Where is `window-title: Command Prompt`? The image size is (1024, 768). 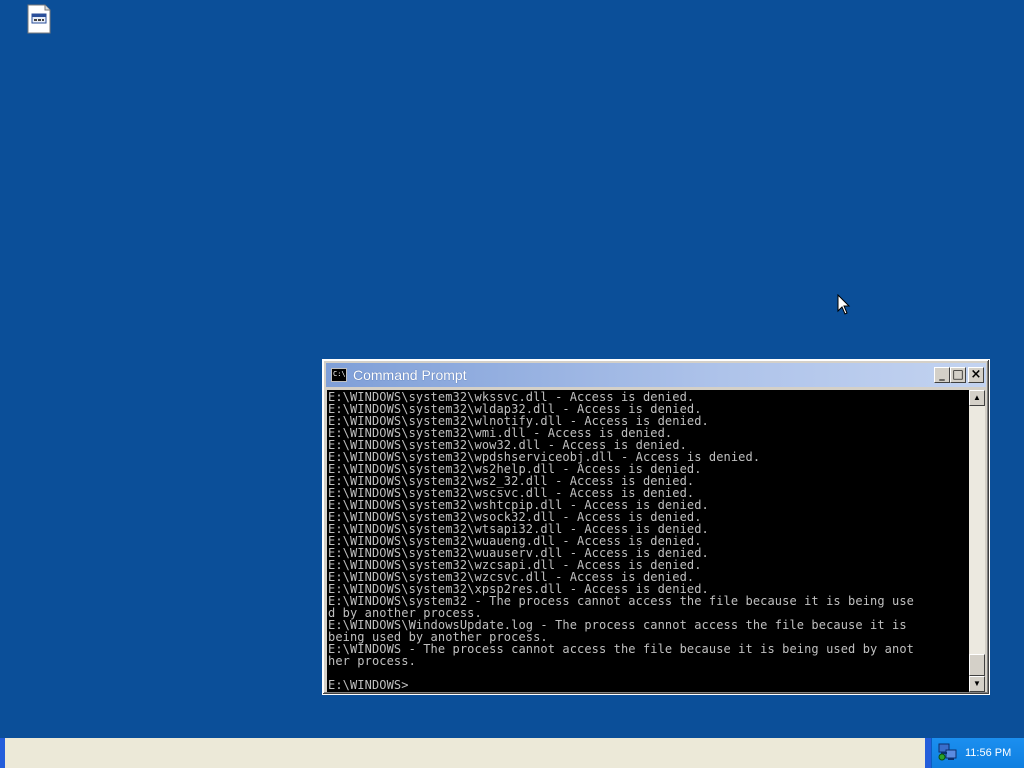 window-title: Command Prompt is located at coordinates (410, 375).